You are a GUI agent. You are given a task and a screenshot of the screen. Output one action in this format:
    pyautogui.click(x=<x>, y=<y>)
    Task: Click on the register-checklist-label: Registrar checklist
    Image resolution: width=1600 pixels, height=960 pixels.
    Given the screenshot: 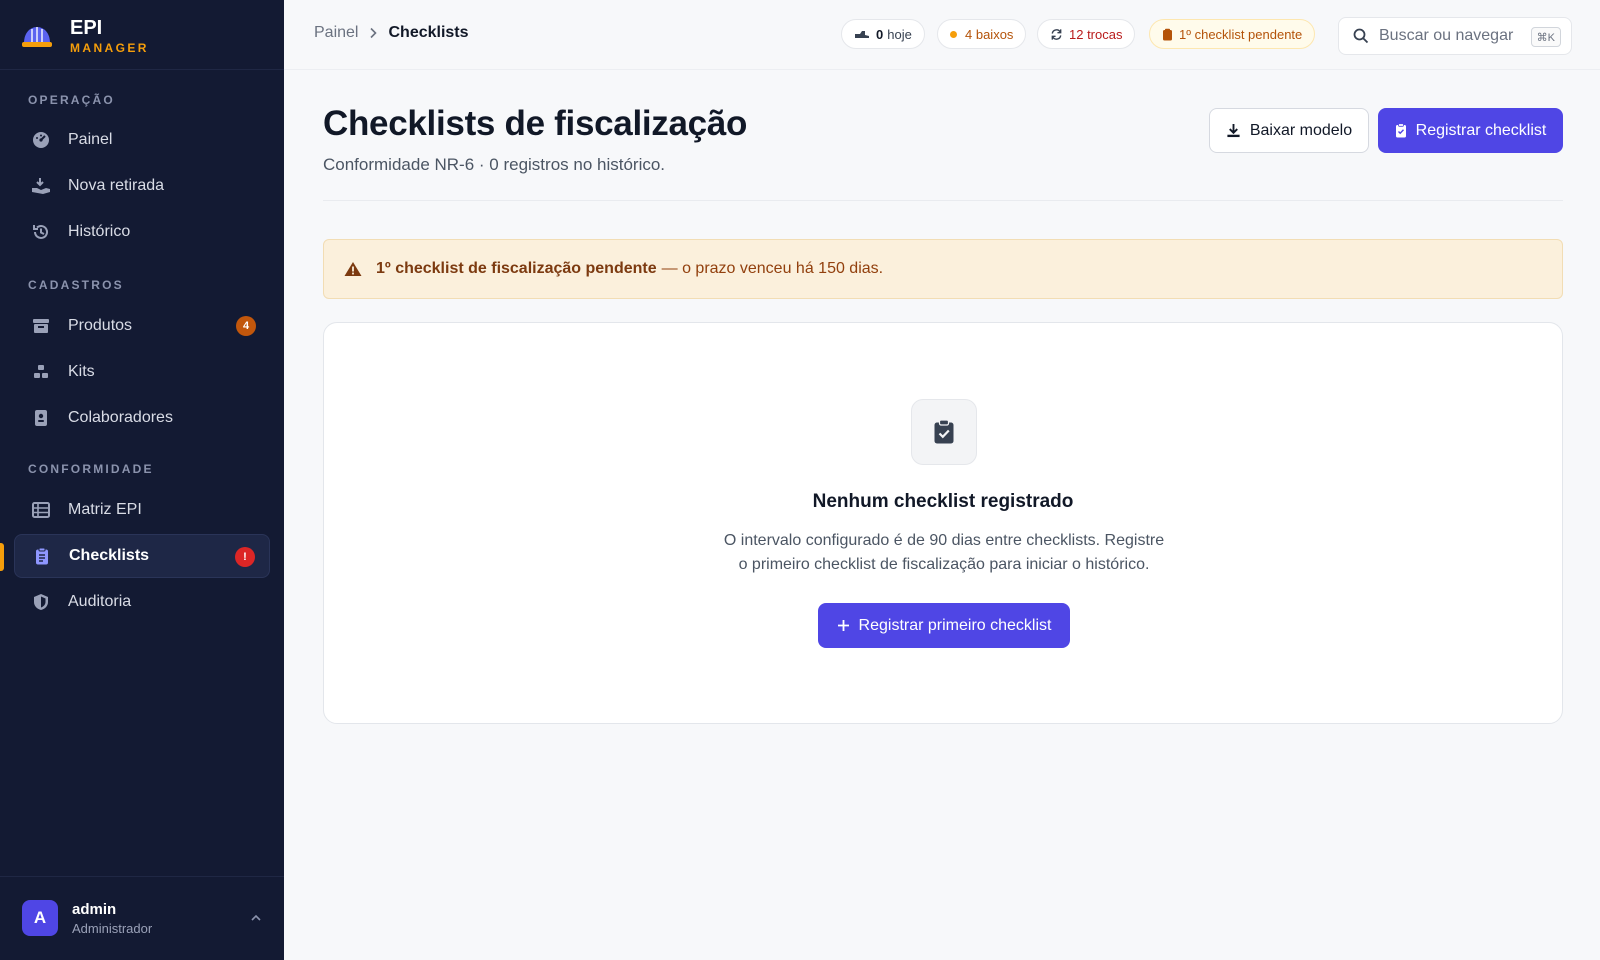 What is the action you would take?
    pyautogui.click(x=1481, y=130)
    